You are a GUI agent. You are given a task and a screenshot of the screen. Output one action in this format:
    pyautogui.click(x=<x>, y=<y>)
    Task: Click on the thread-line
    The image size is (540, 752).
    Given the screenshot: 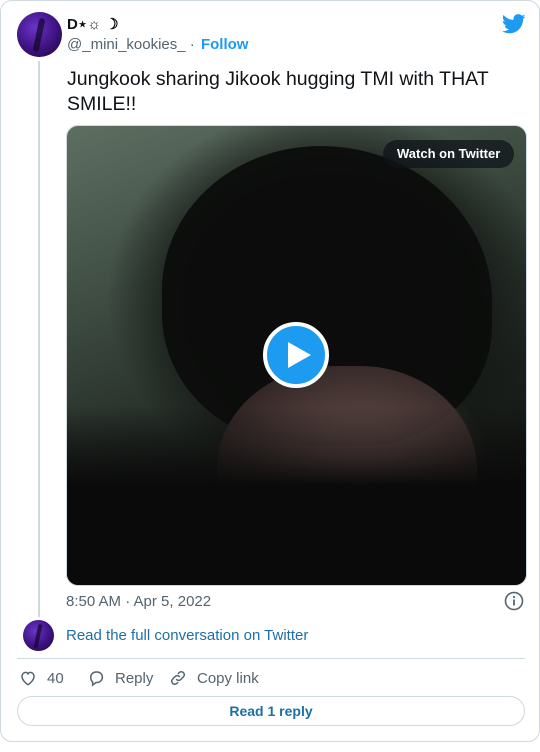 What is the action you would take?
    pyautogui.click(x=39, y=339)
    